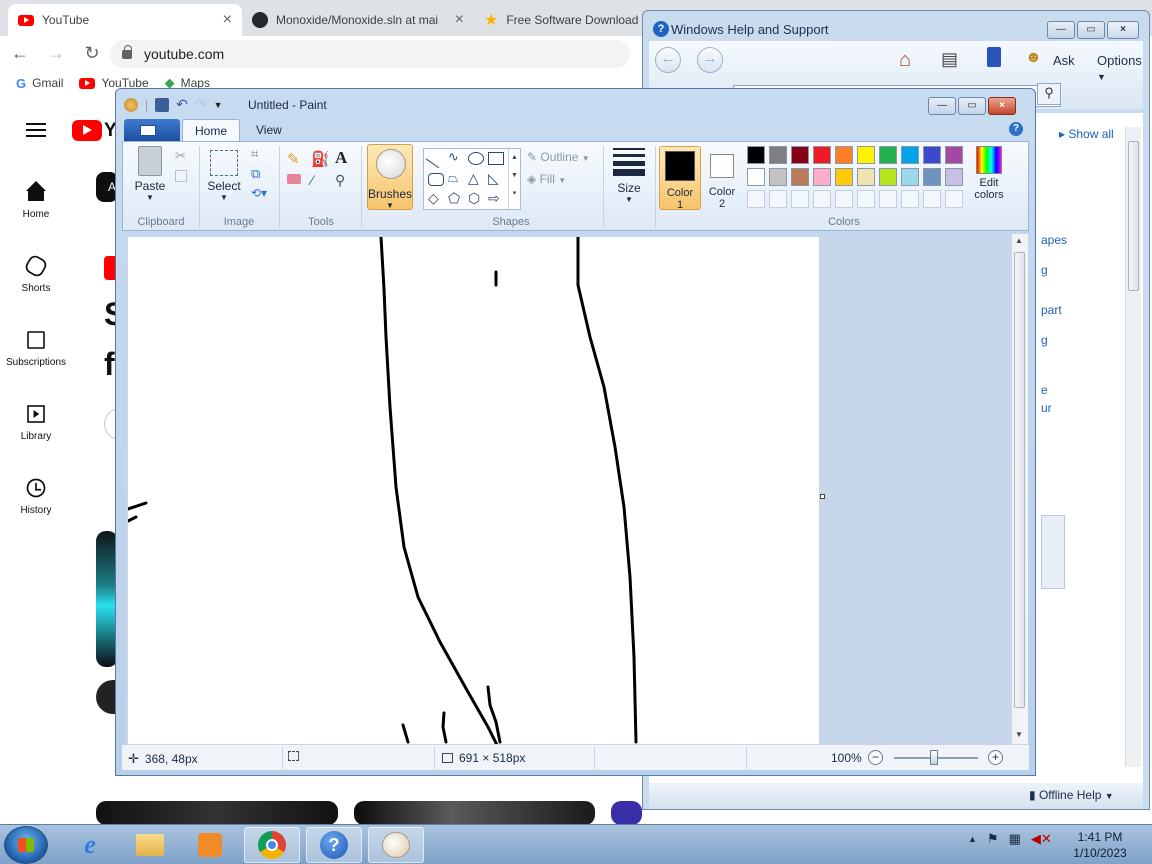 This screenshot has height=864, width=1152. Describe the element at coordinates (150, 845) in the screenshot. I see `taskbar-explorer` at that location.